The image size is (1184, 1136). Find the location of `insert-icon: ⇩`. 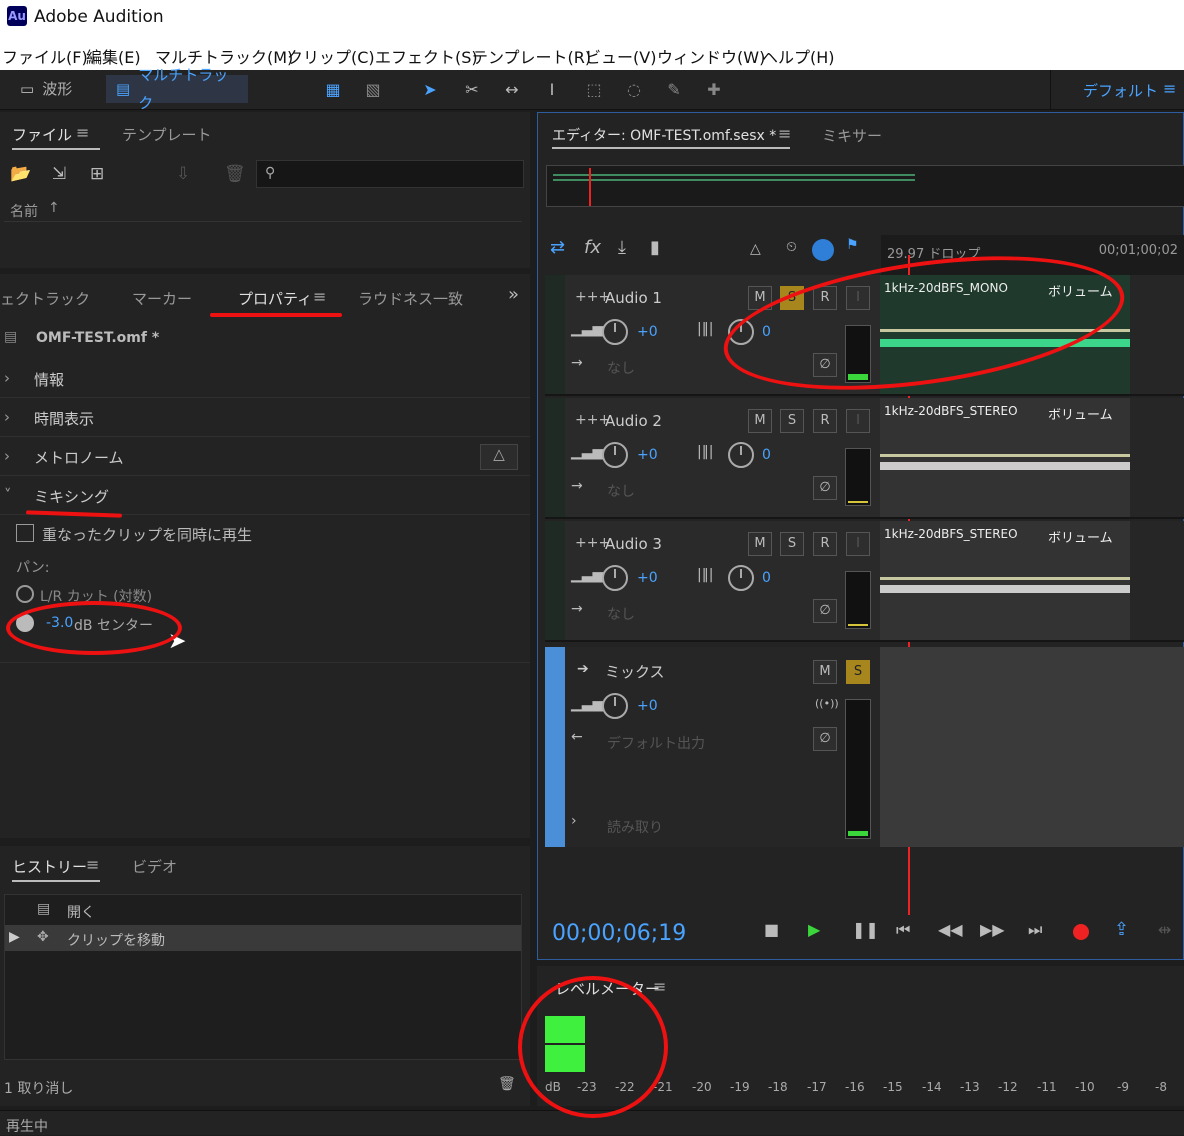

insert-icon: ⇩ is located at coordinates (183, 174).